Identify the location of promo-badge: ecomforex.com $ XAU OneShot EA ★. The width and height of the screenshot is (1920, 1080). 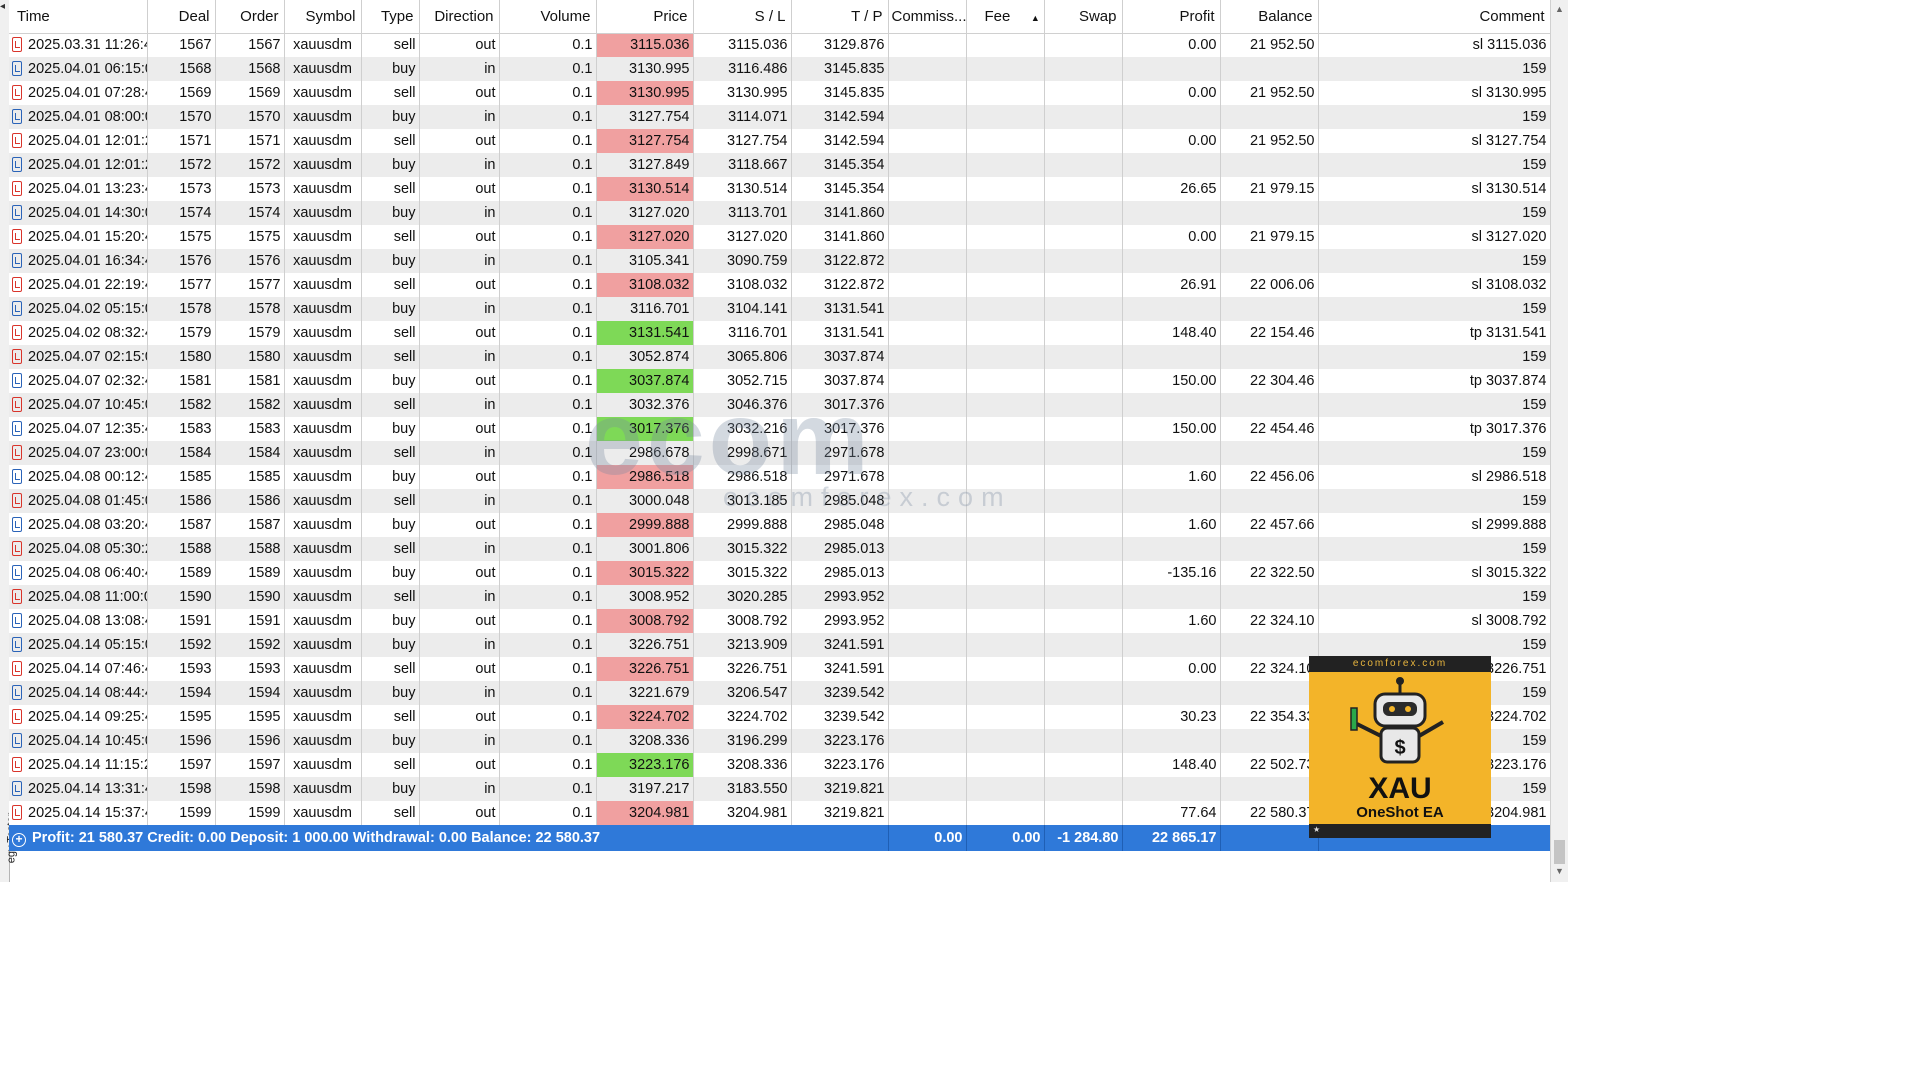
(1400, 747).